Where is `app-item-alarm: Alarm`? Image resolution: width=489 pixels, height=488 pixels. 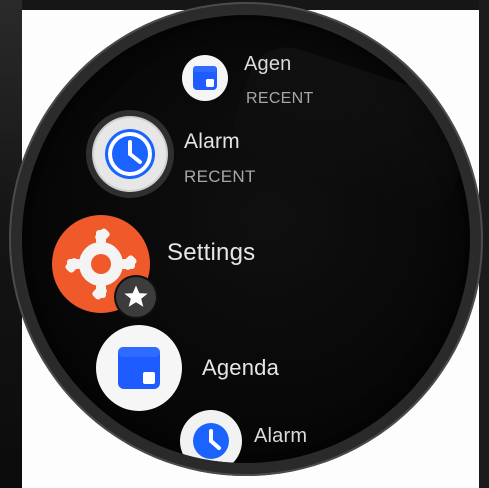
app-item-alarm: Alarm is located at coordinates (297, 436).